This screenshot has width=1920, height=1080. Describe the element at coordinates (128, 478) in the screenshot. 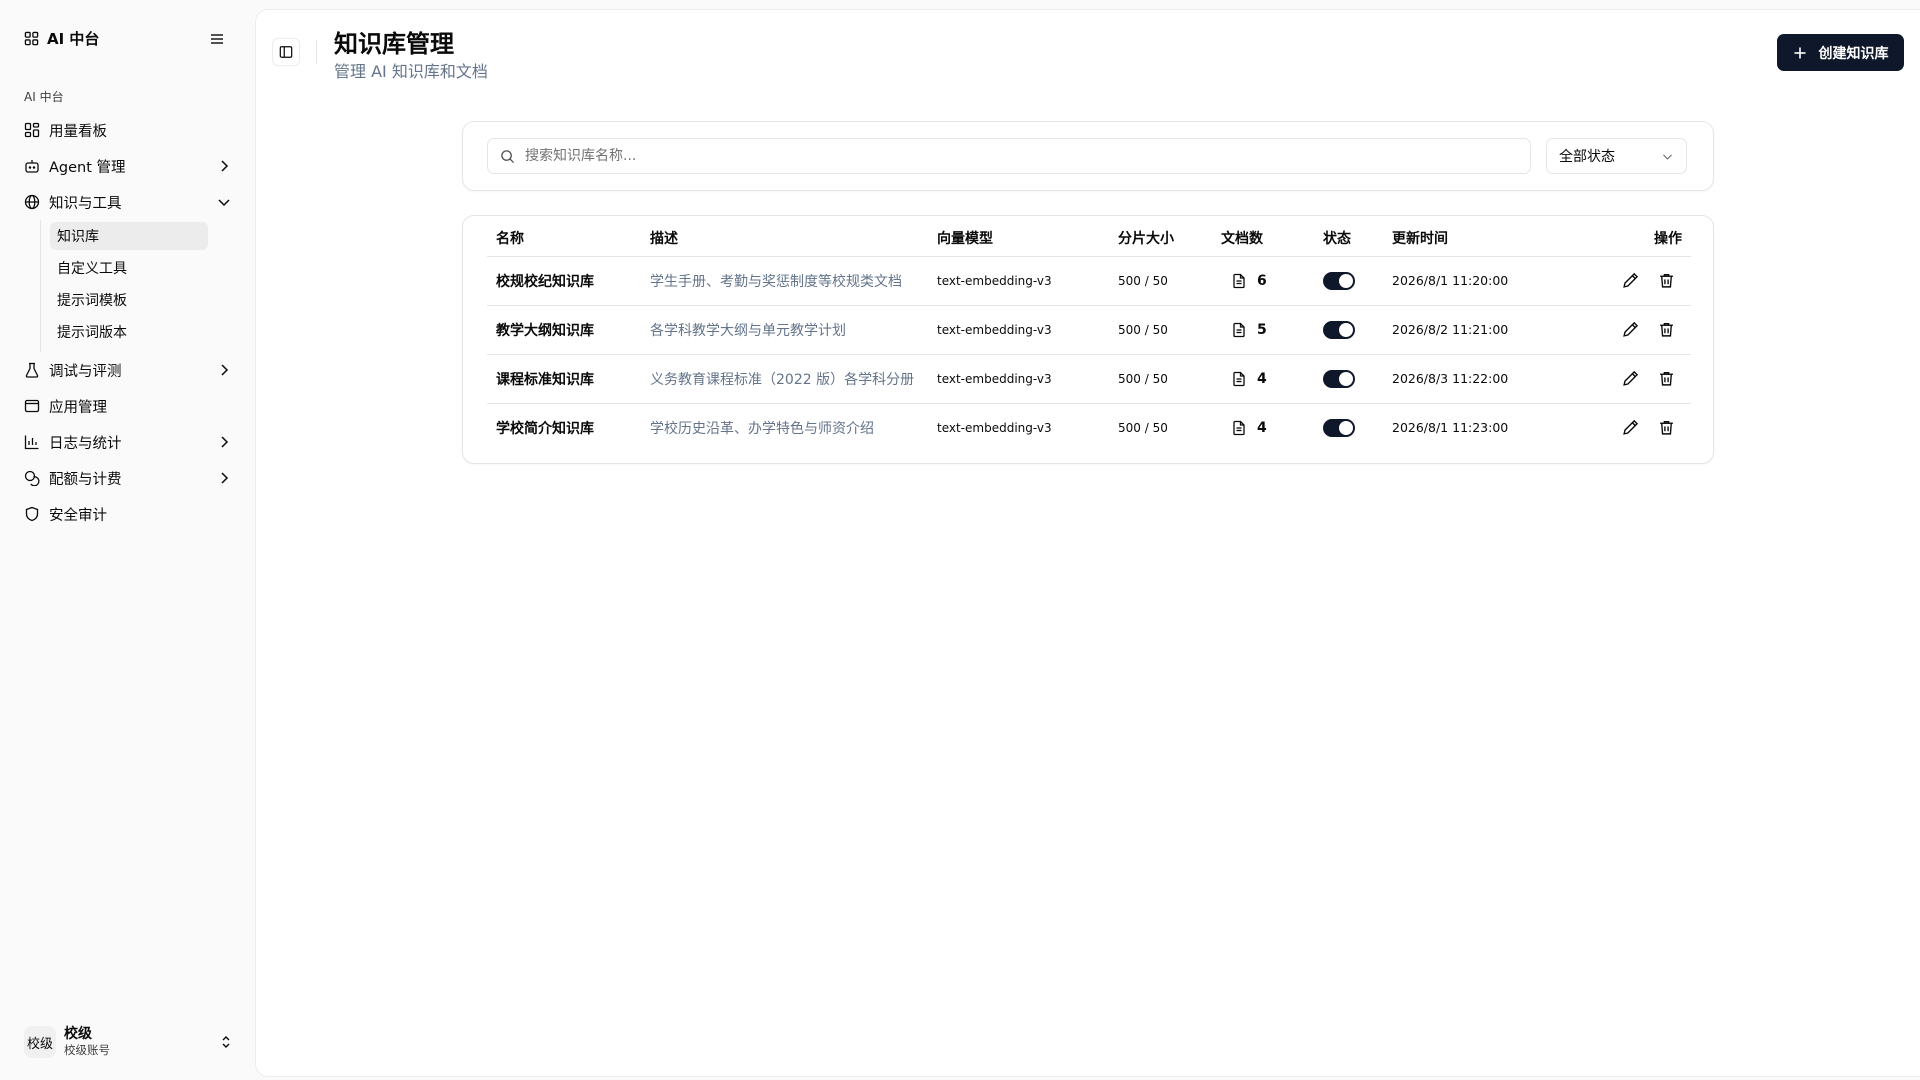

I see `sidebar-item-quota-billing: 配额与计费` at that location.